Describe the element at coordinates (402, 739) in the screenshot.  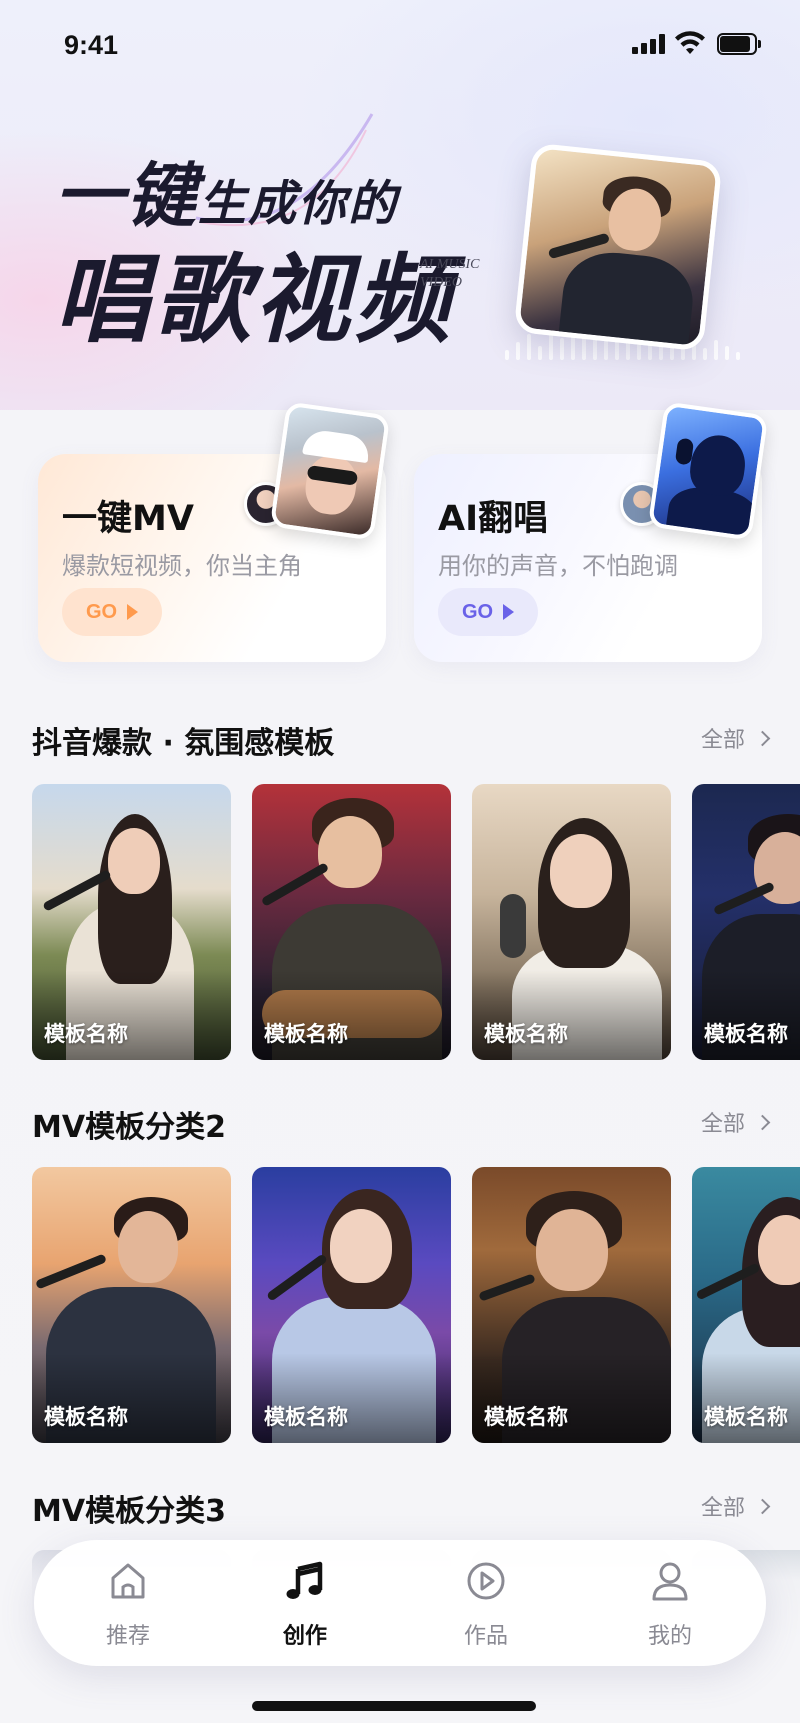
I see `section-header: 抖音爆款 · 氛围感模板 全部` at that location.